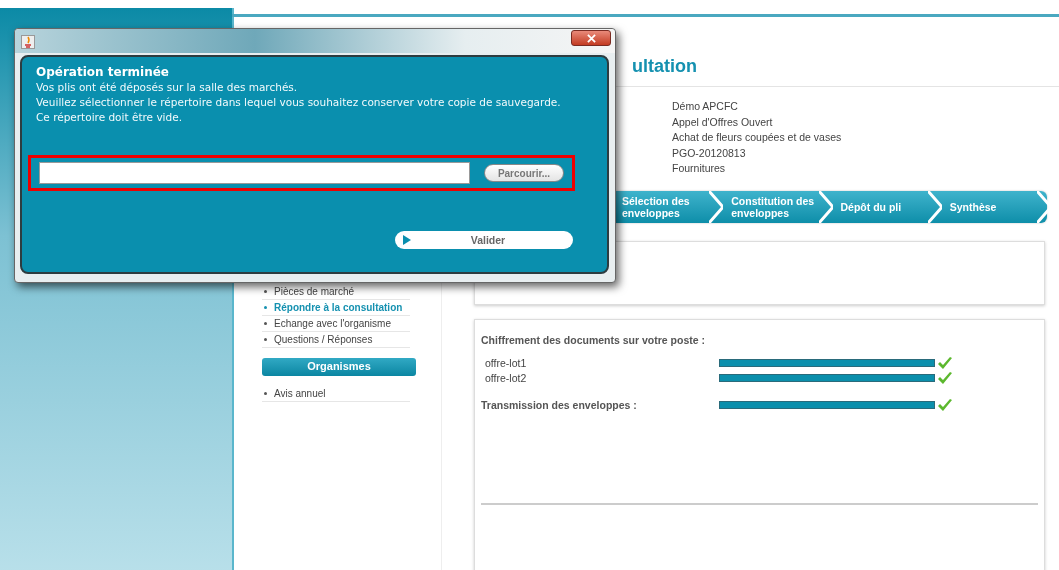  What do you see at coordinates (774, 206) in the screenshot?
I see `step-tab: Constitution des enveloppes` at bounding box center [774, 206].